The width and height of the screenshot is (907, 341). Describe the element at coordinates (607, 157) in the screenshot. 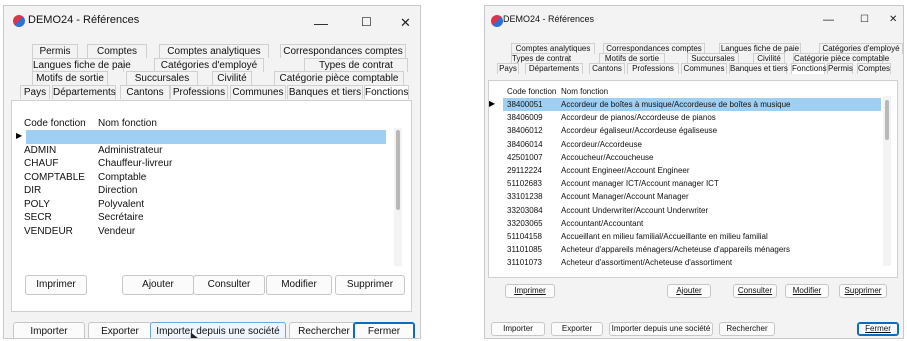

I see `right-cell-name: Accoucheur/Accoucheuse` at that location.